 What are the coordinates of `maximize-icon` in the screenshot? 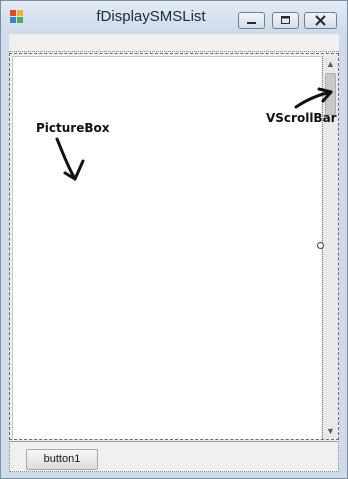 It's located at (285, 20).